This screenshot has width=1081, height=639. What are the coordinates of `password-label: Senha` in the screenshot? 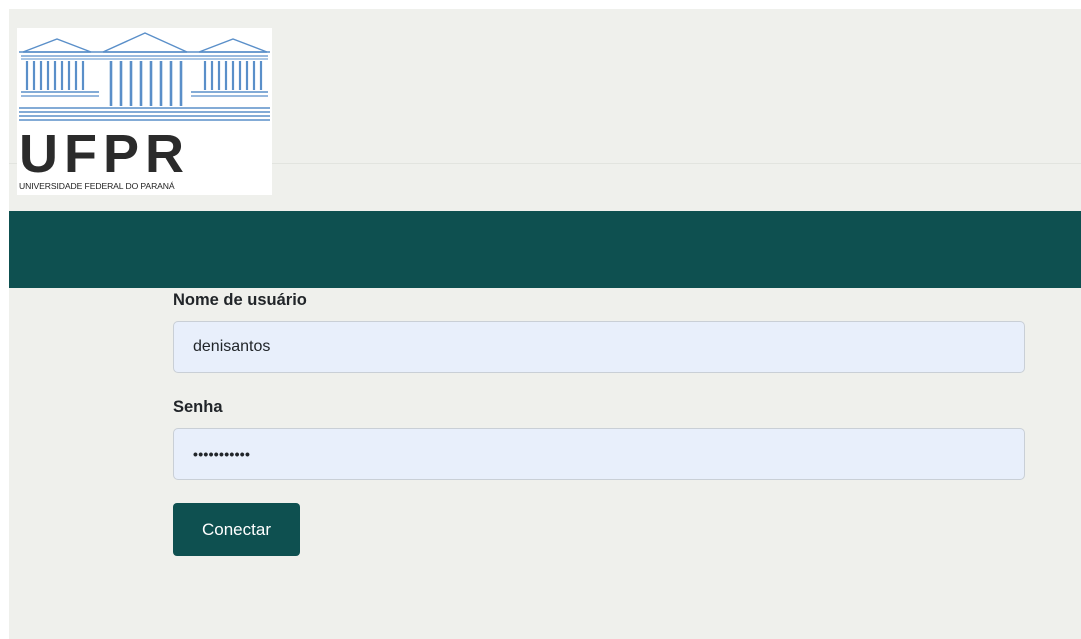 It's located at (198, 407).